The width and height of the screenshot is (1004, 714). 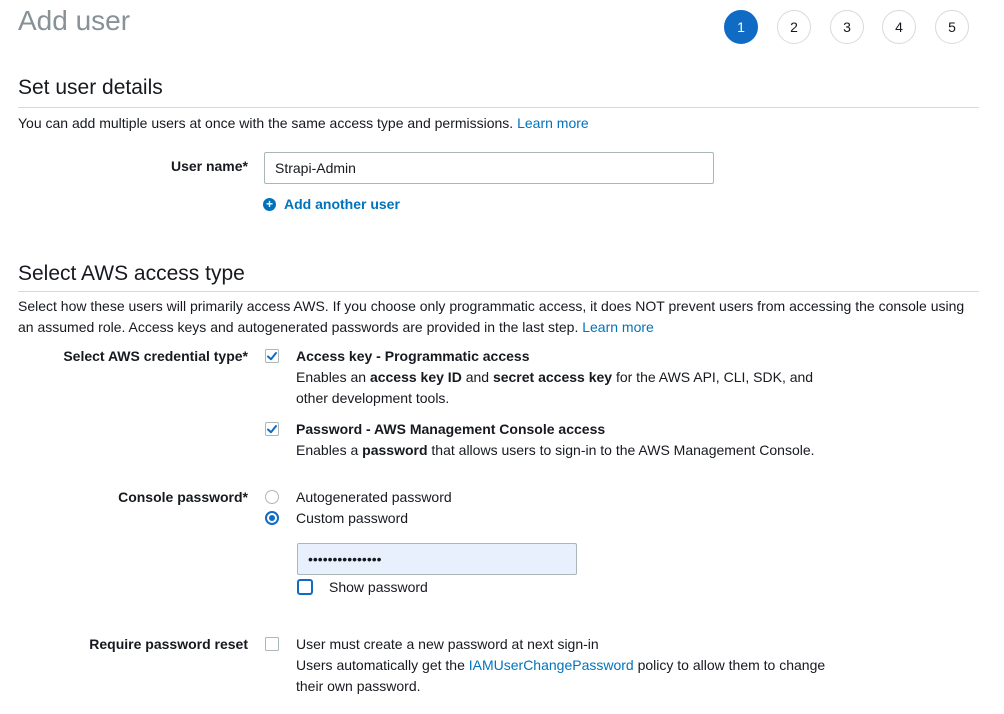 What do you see at coordinates (305, 587) in the screenshot?
I see `show-password-checkbox` at bounding box center [305, 587].